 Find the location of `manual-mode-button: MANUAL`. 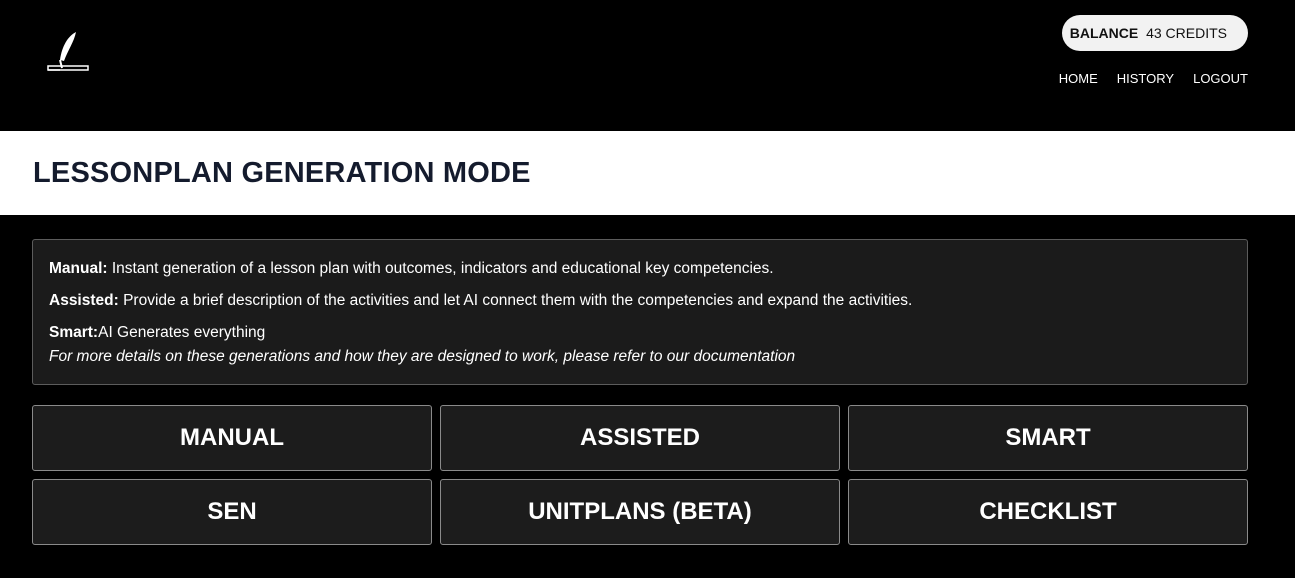

manual-mode-button: MANUAL is located at coordinates (232, 438).